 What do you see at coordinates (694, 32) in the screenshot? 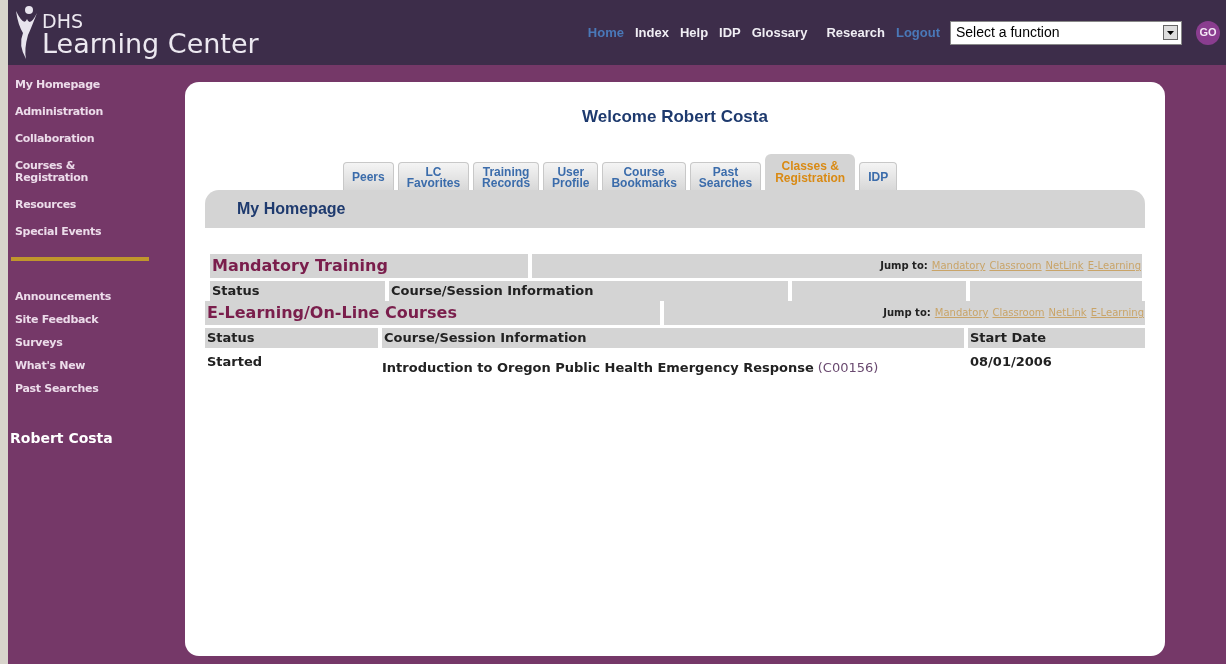
I see `nav-link: Help` at bounding box center [694, 32].